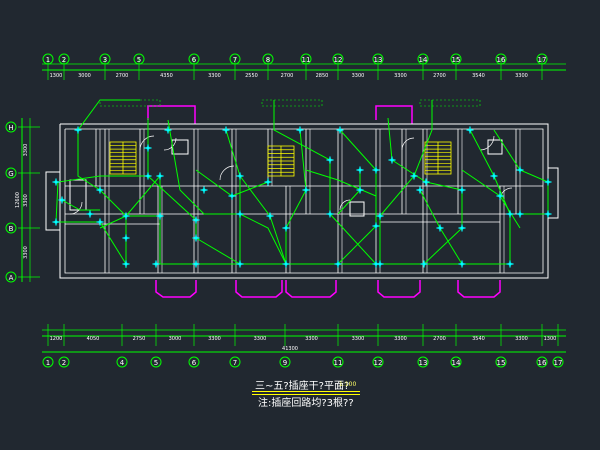  I want to click on staircases, so click(280, 159).